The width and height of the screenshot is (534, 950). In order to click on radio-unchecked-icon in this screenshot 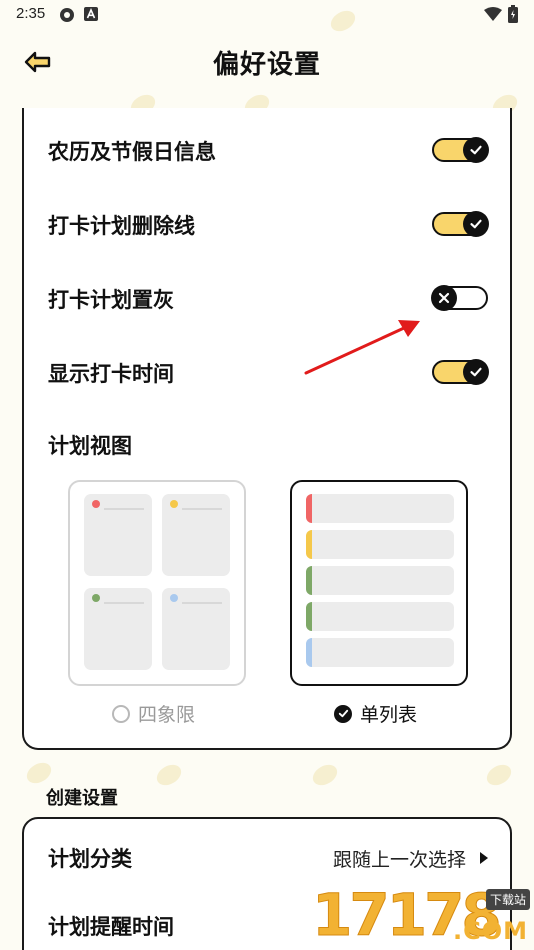, I will do `click(121, 713)`.